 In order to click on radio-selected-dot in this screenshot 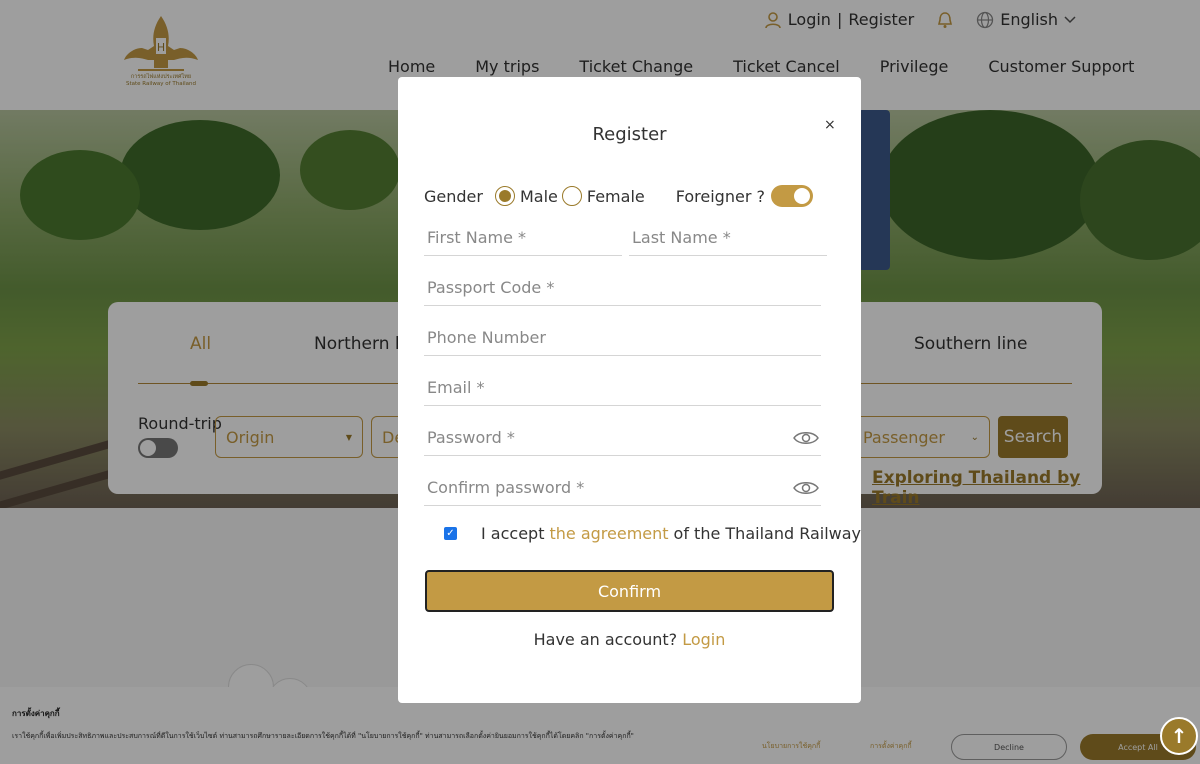, I will do `click(504, 196)`.